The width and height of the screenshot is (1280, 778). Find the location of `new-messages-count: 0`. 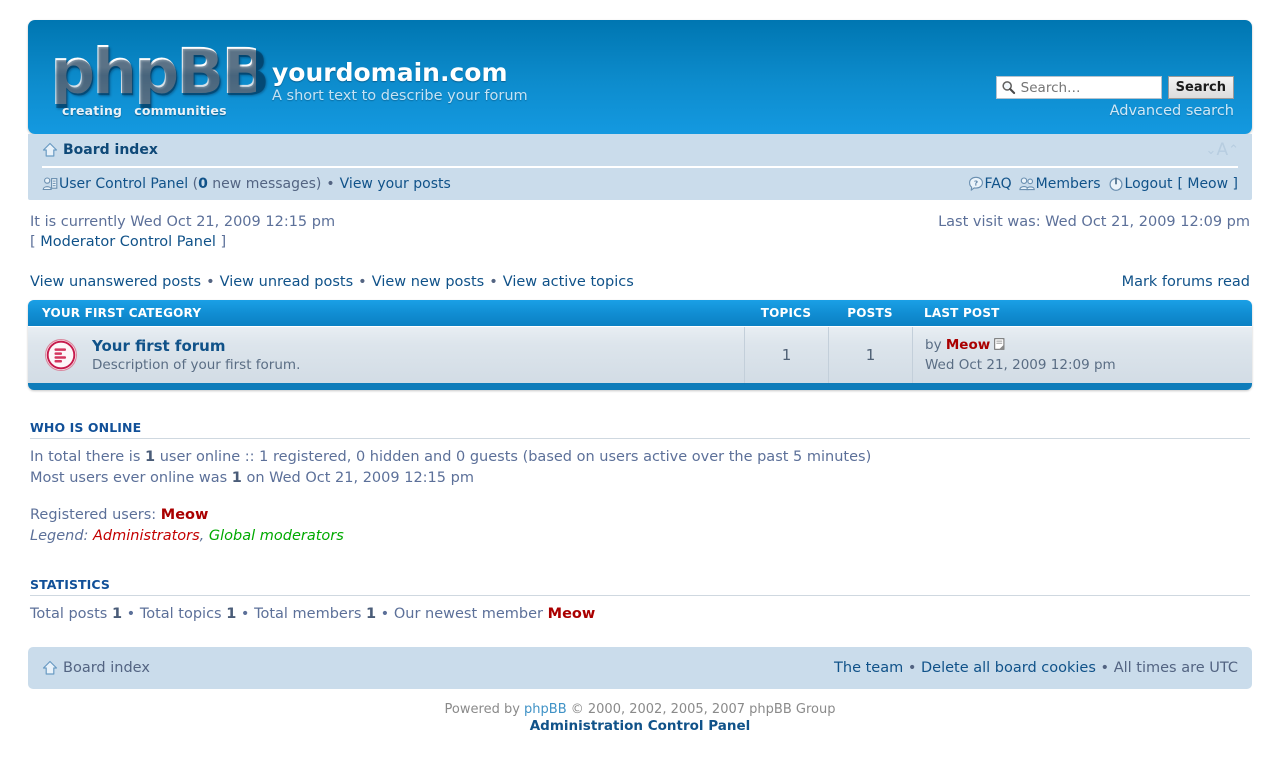

new-messages-count: 0 is located at coordinates (203, 184).